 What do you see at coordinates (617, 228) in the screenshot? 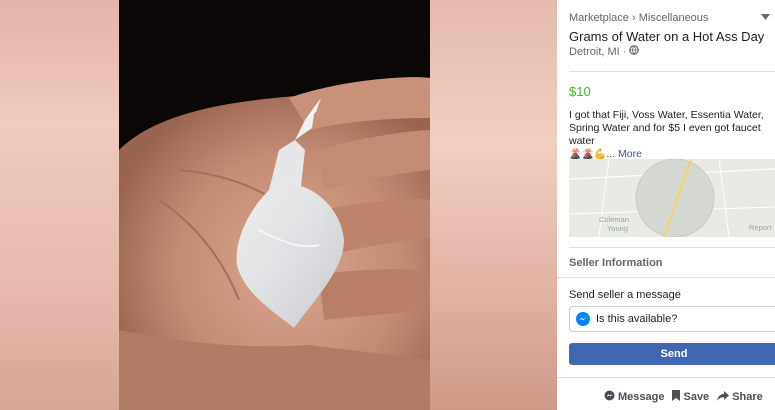
I see `map-label-young: Young` at bounding box center [617, 228].